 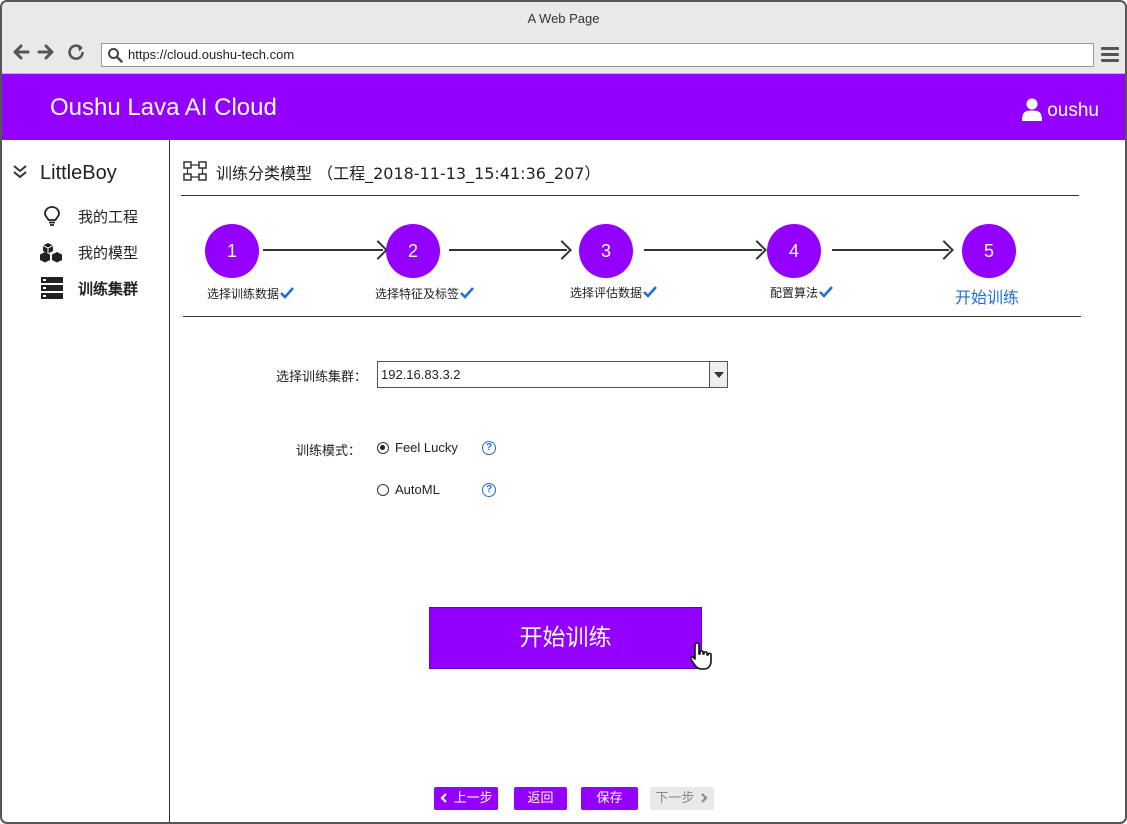 I want to click on mode-label: 训练模式：, so click(x=329, y=451).